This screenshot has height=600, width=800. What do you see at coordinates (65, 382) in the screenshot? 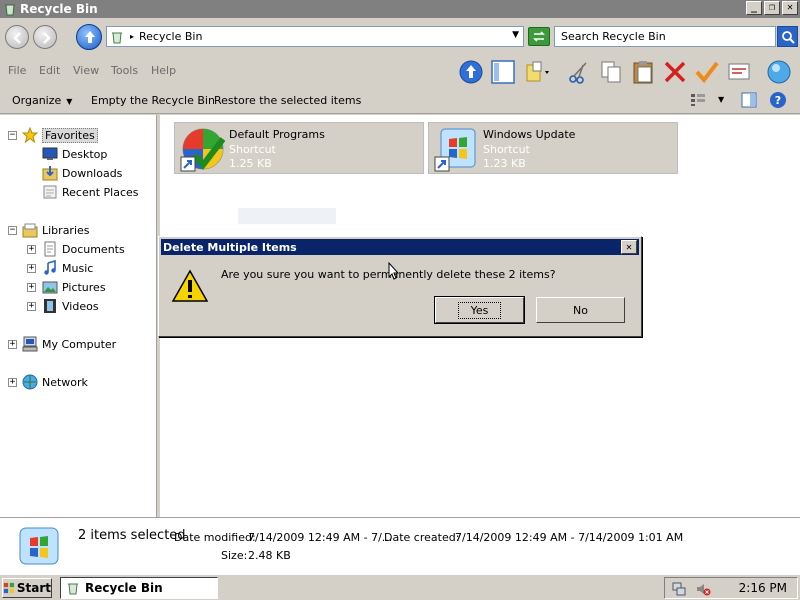
I see `nav-label: Network` at bounding box center [65, 382].